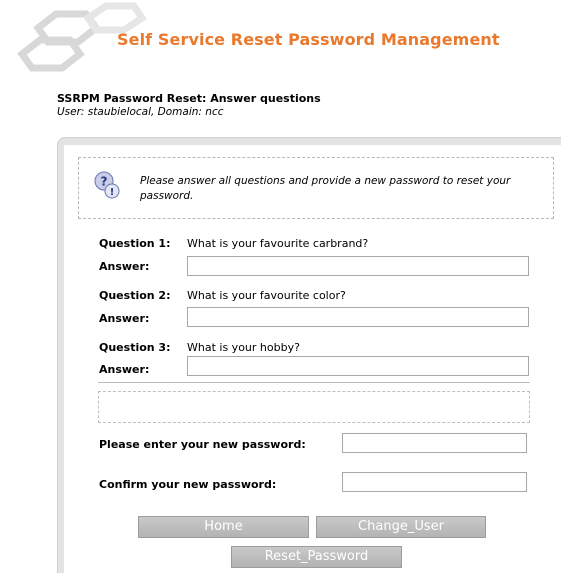  What do you see at coordinates (243, 347) in the screenshot?
I see `question-3-text: What is your hobby?` at bounding box center [243, 347].